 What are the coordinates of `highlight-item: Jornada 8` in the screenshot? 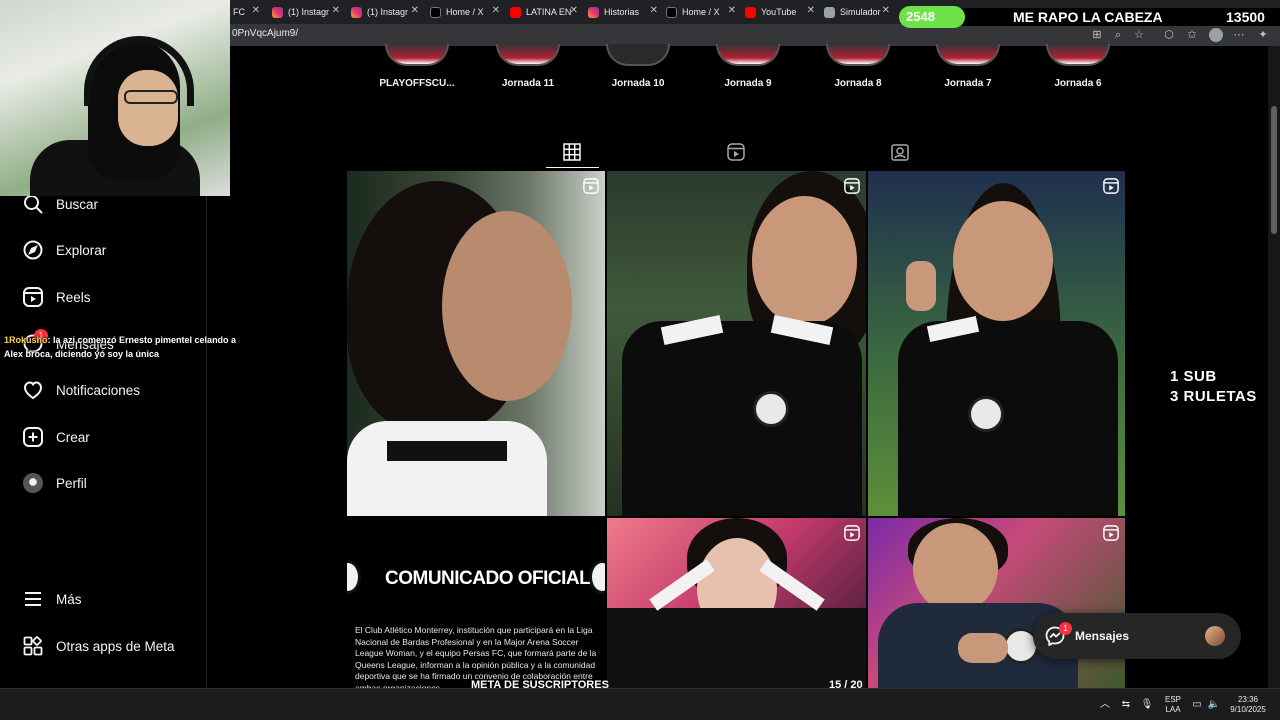 It's located at (858, 66).